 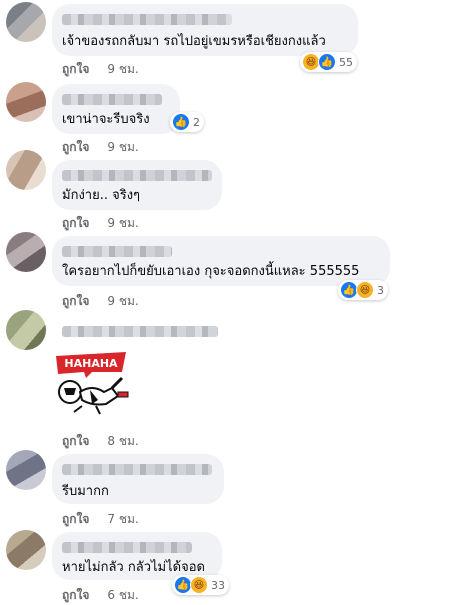 What do you see at coordinates (116, 109) in the screenshot?
I see `comment-bubble: เขาน่าจะรีบจริง` at bounding box center [116, 109].